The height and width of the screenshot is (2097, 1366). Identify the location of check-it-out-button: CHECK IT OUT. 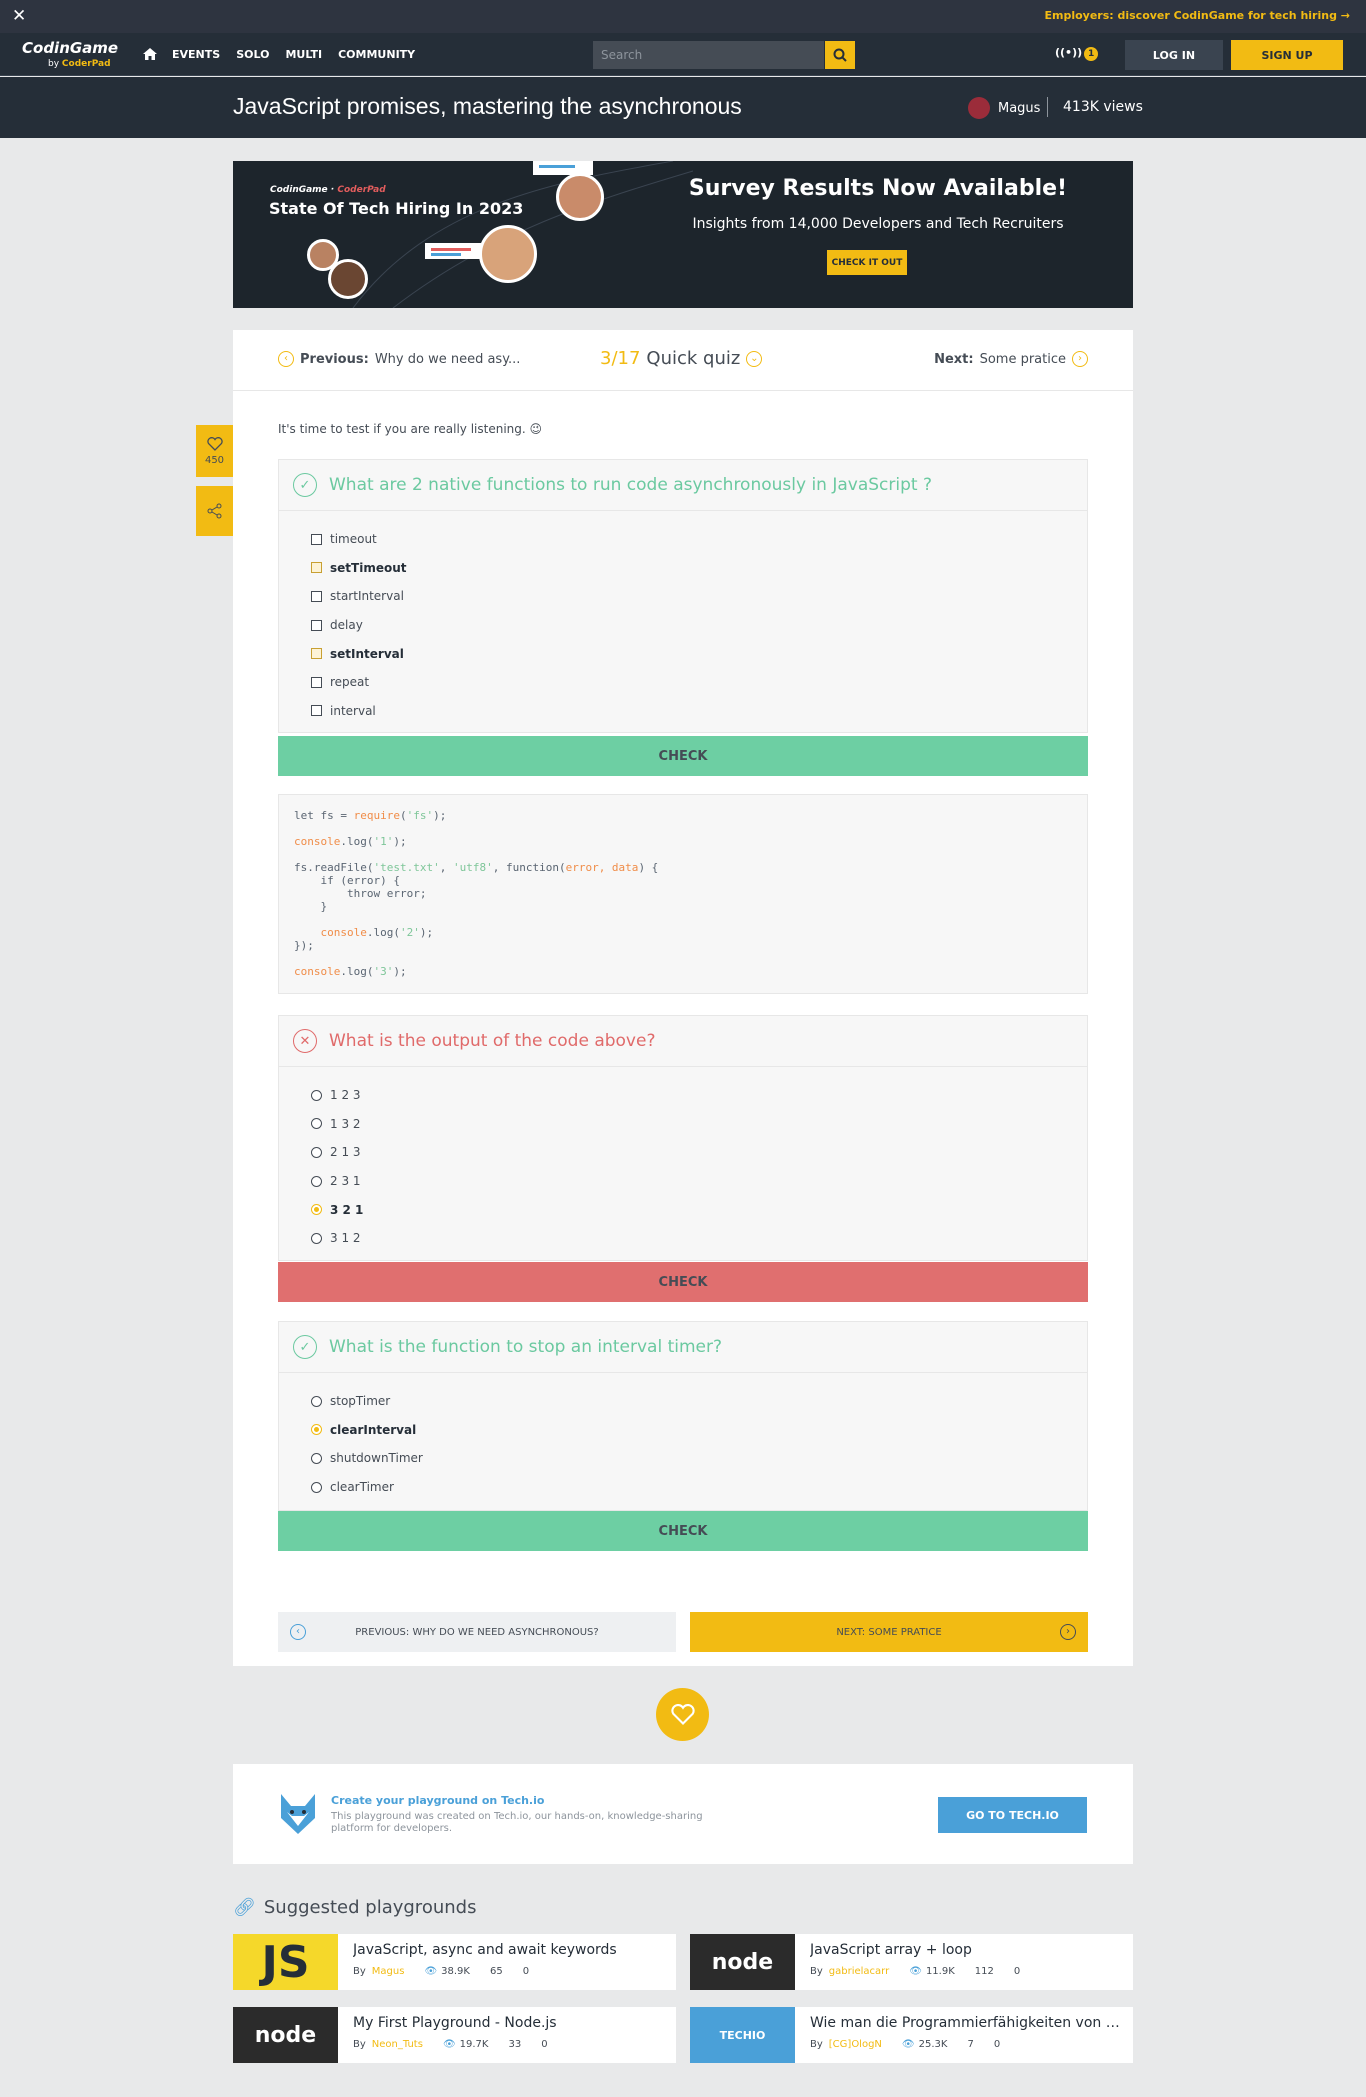
(867, 262).